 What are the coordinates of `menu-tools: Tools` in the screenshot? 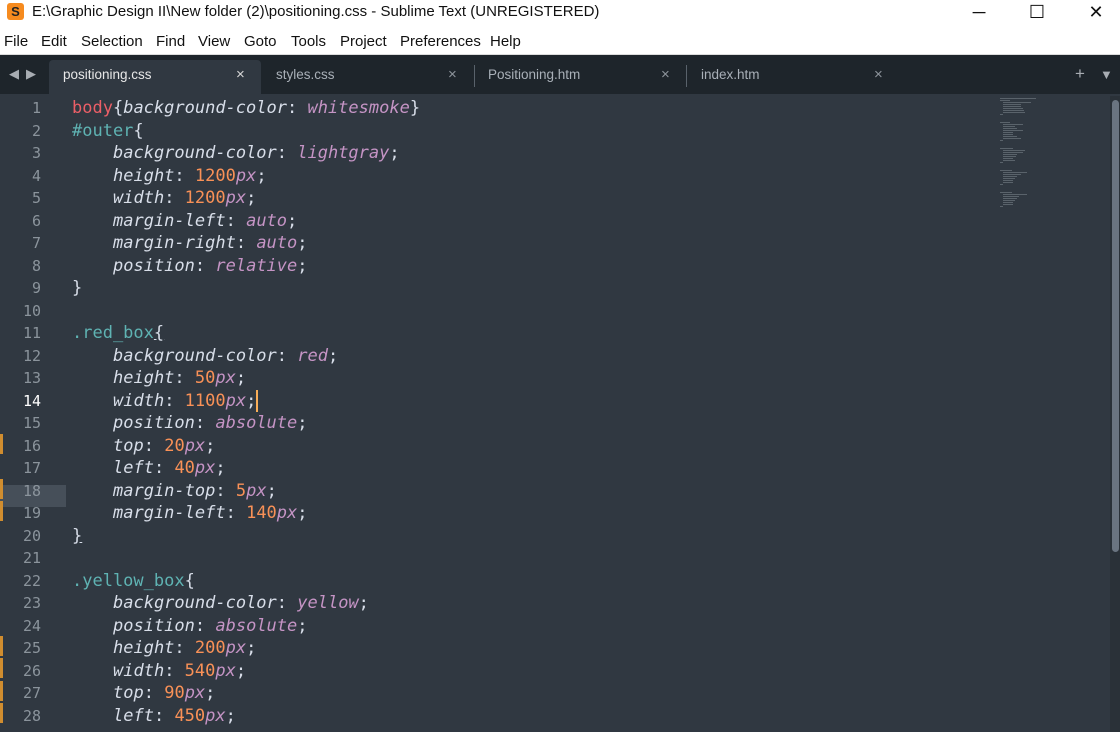 It's located at (308, 41).